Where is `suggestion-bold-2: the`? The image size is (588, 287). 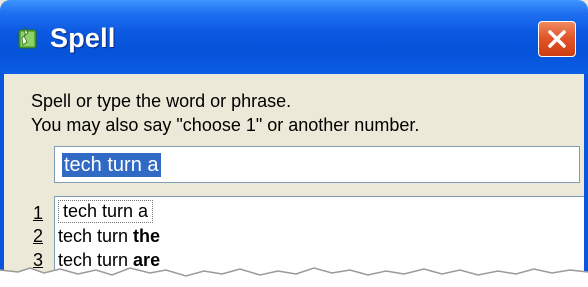
suggestion-bold-2: the is located at coordinates (147, 236).